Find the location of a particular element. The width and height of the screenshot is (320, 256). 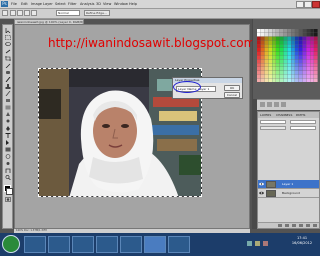

tab-paths: PATHS is located at coordinates (300, 115).